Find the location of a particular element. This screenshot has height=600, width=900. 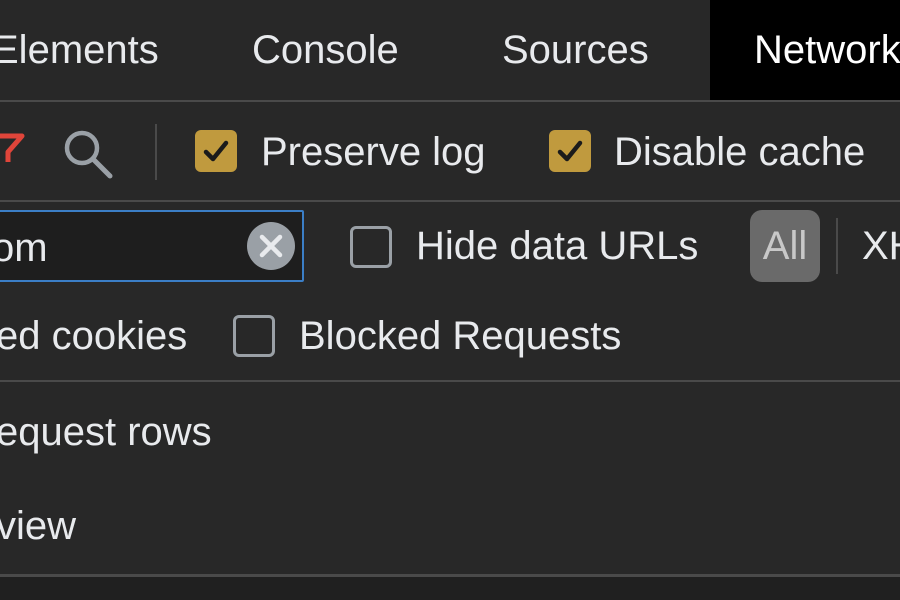

disable-cache-label: Disable cache is located at coordinates (740, 152).